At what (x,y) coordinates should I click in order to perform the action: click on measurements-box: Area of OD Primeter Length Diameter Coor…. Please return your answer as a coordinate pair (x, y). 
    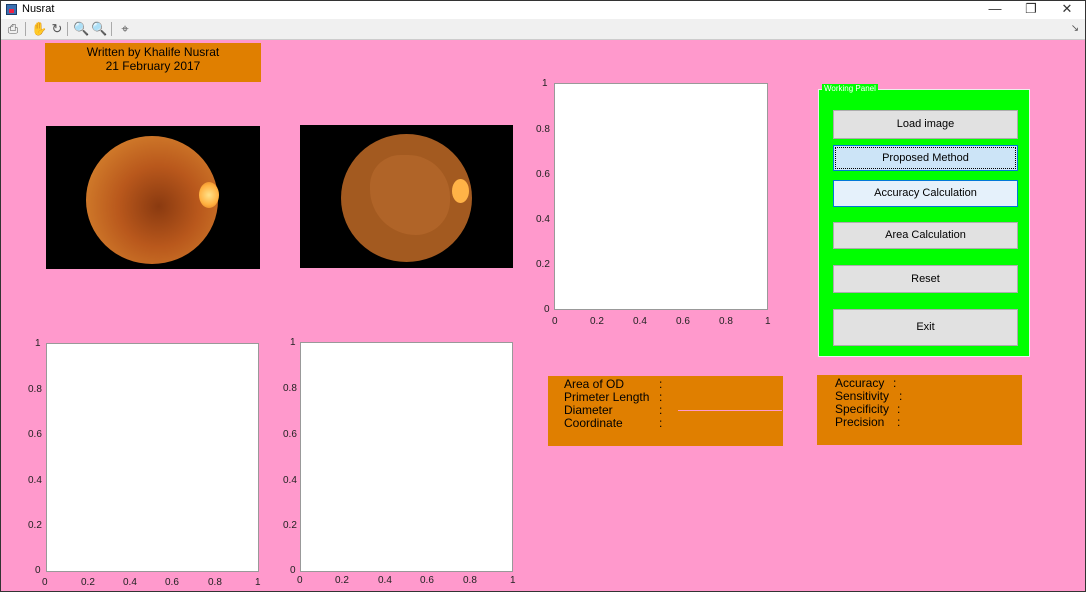
    Looking at the image, I should click on (665, 411).